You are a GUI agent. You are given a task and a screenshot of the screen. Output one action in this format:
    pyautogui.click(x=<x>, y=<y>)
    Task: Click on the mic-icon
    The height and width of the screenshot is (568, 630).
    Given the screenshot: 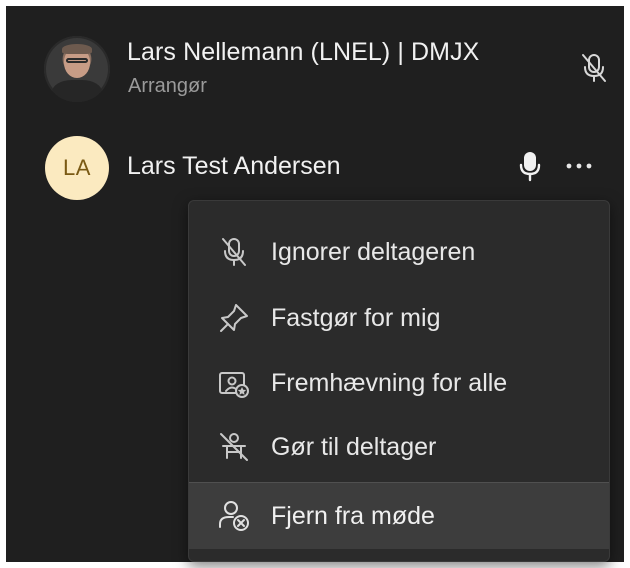 What is the action you would take?
    pyautogui.click(x=530, y=166)
    